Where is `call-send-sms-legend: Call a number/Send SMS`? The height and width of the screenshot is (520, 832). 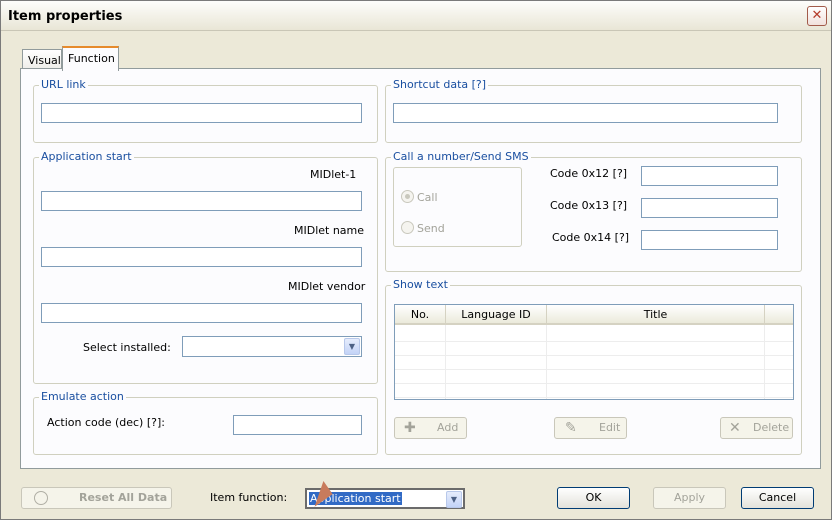
call-send-sms-legend: Call a number/Send SMS is located at coordinates (461, 156).